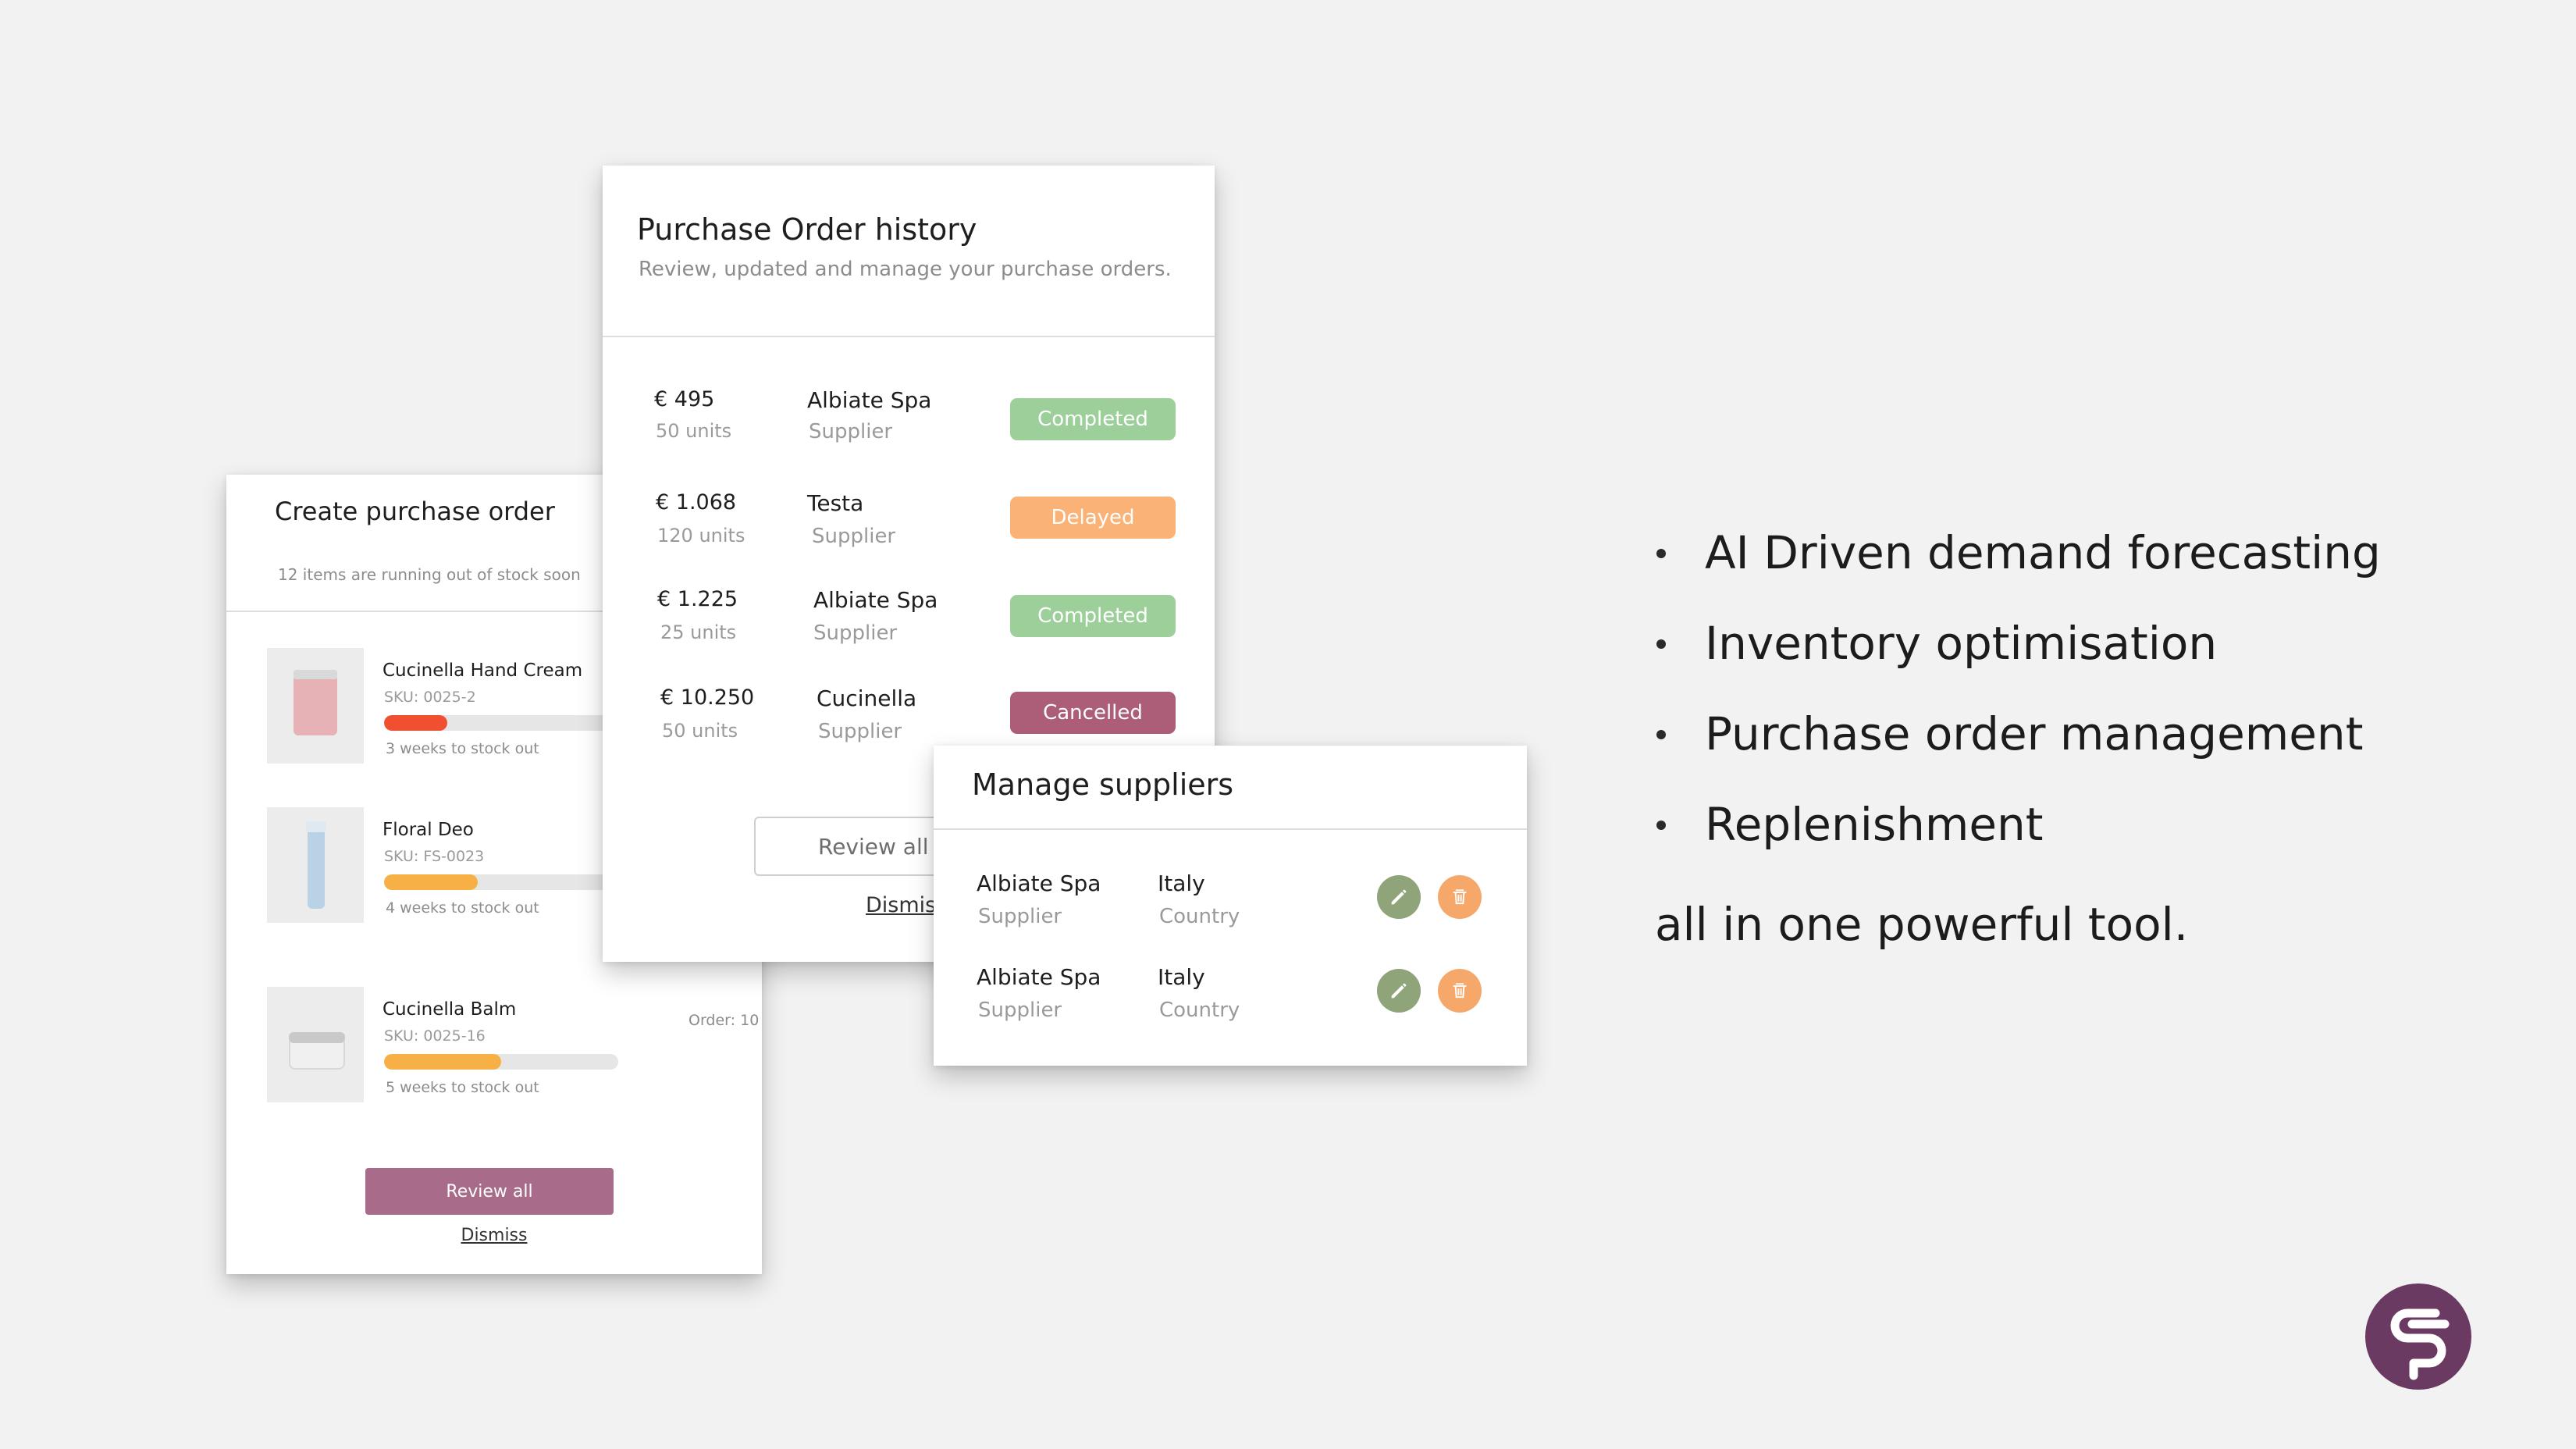  Describe the element at coordinates (462, 1087) in the screenshot. I see `stock-out-caption: 5 weeks to stock out` at that location.